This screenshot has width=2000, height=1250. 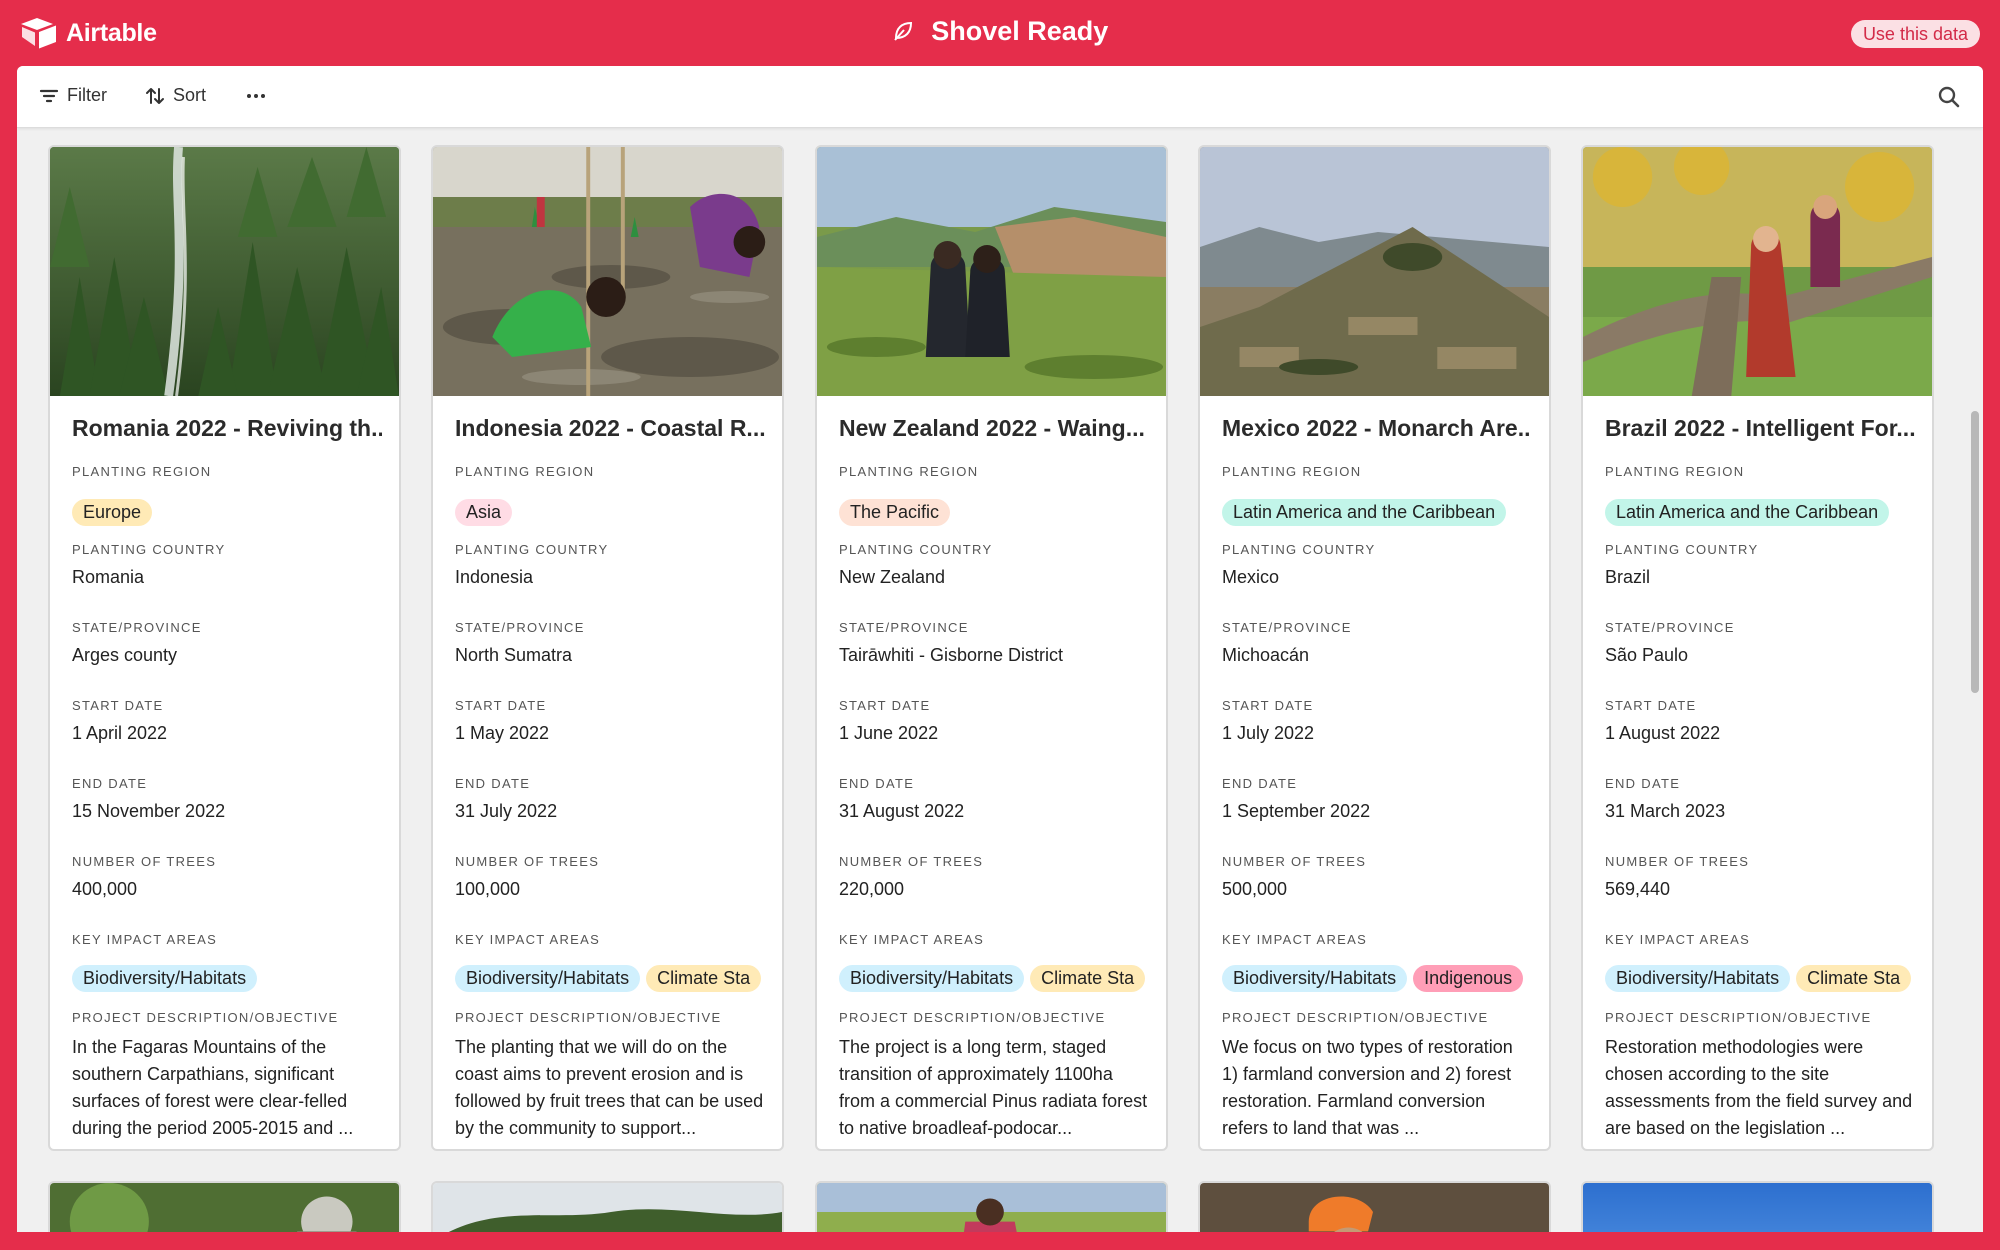 What do you see at coordinates (226, 978) in the screenshot?
I see `impact-tags: Biodiversity/Habitats` at bounding box center [226, 978].